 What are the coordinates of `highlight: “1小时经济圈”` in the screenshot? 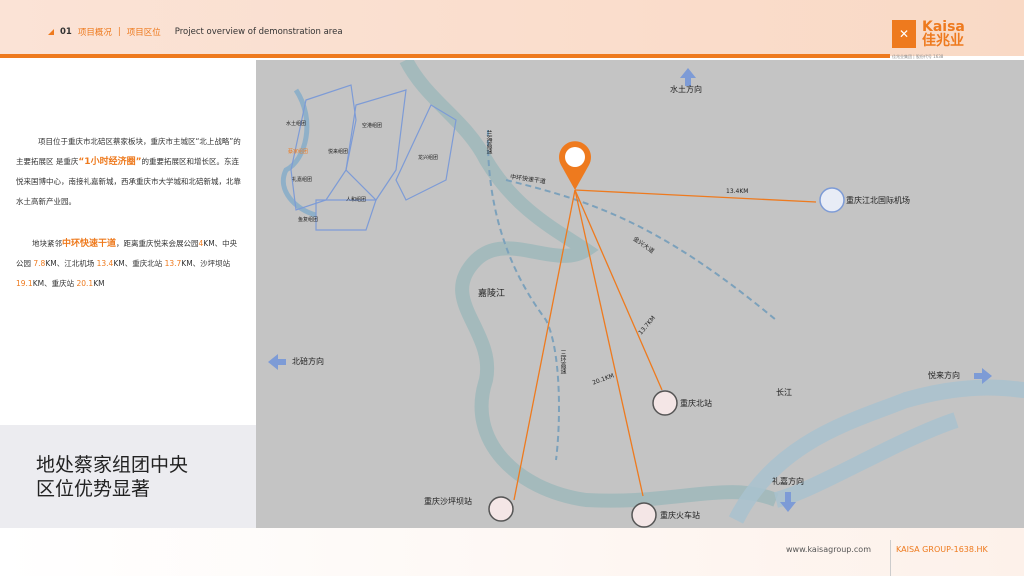 It's located at (110, 162).